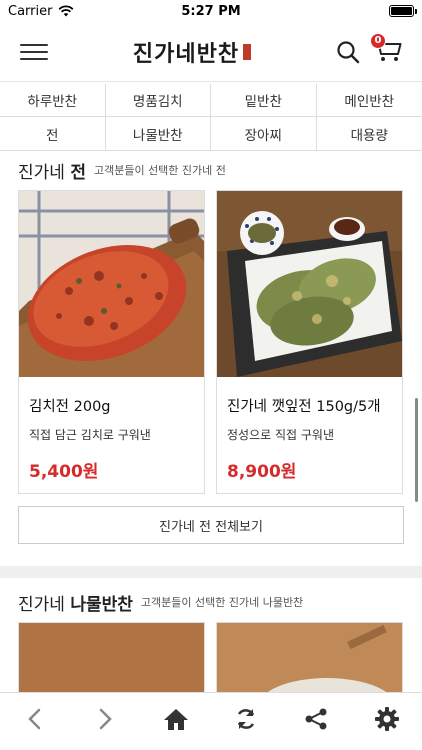 This screenshot has width=422, height=750. What do you see at coordinates (53, 133) in the screenshot?
I see `category-item: 전` at bounding box center [53, 133].